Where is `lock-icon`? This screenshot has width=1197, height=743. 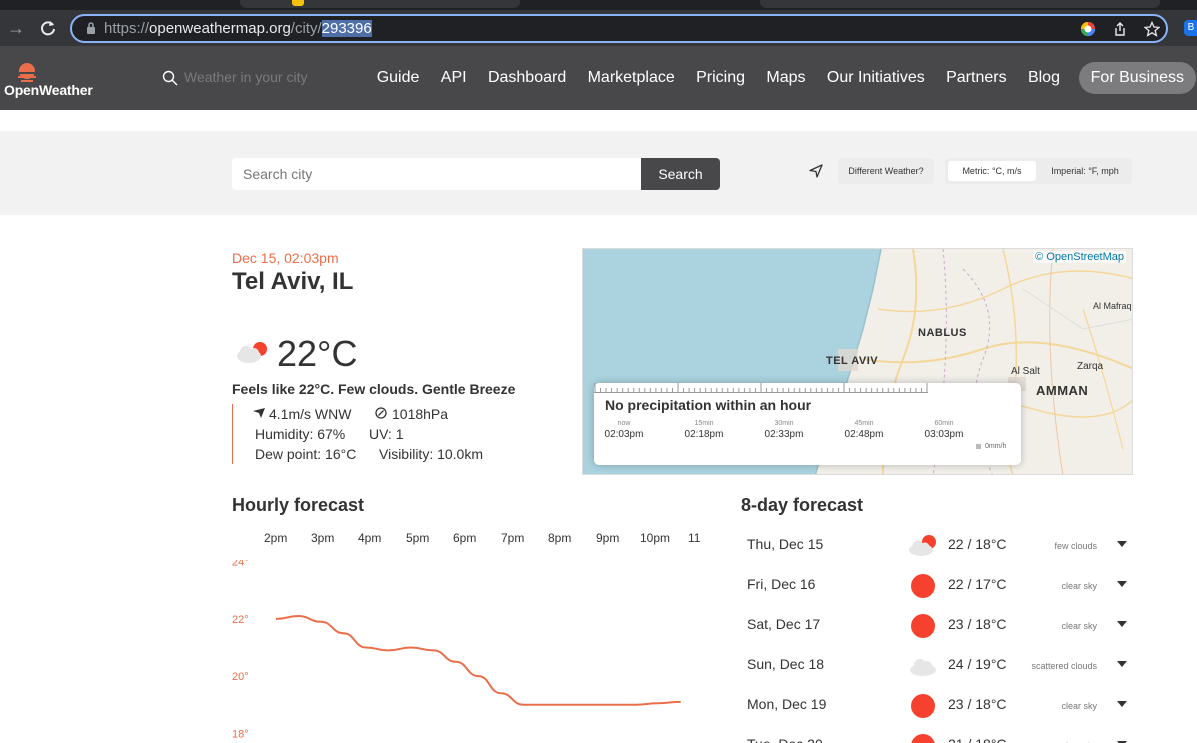 lock-icon is located at coordinates (91, 28).